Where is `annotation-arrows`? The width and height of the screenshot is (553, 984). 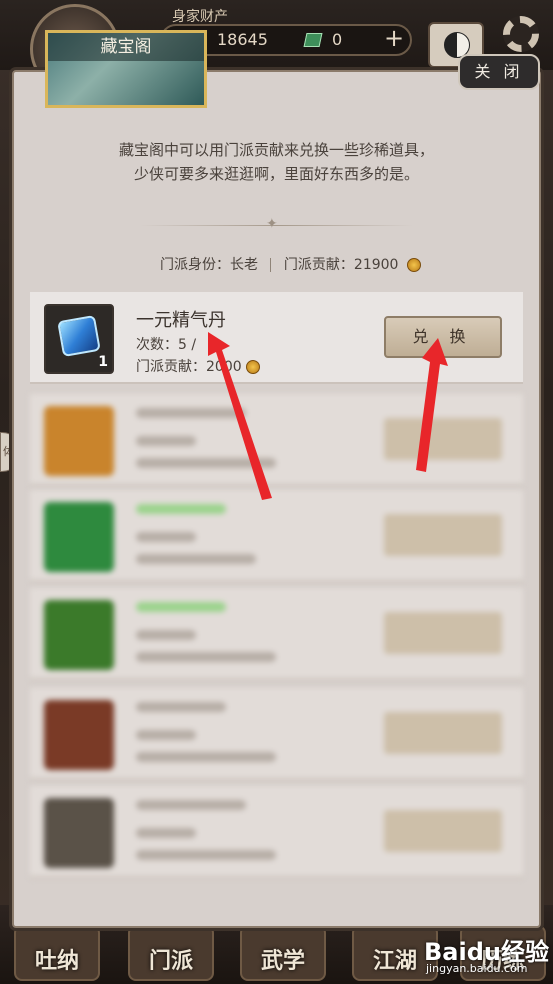 annotation-arrows is located at coordinates (328, 416).